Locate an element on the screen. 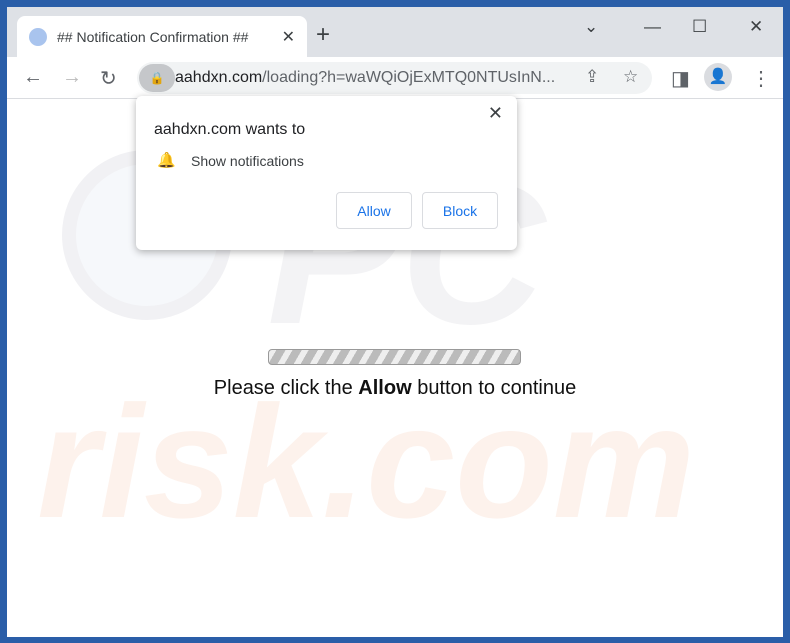 The width and height of the screenshot is (790, 643). back-button: ← is located at coordinates (33, 77).